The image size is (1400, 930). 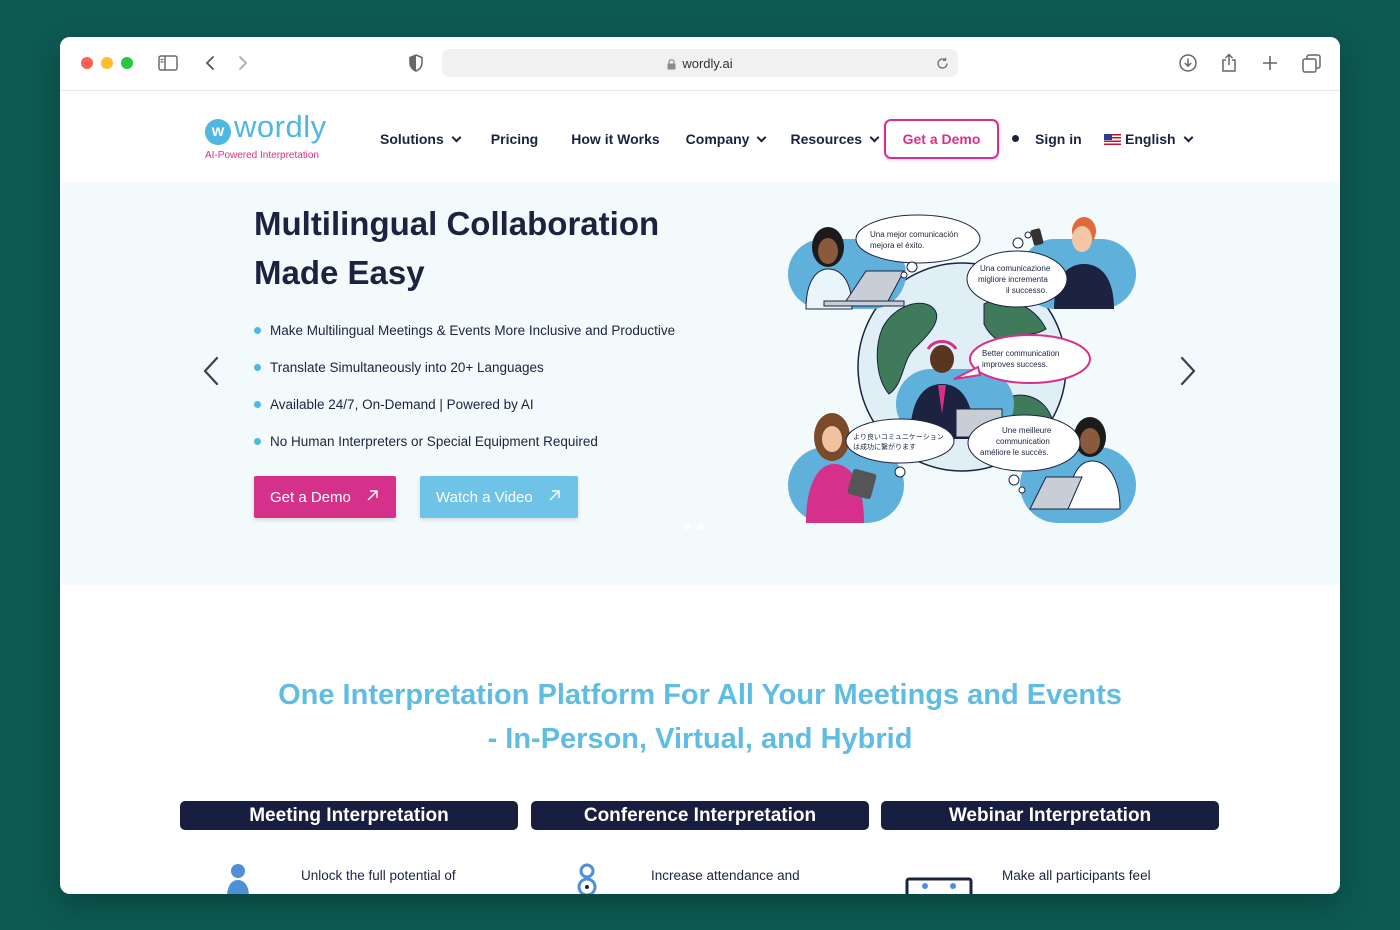 What do you see at coordinates (1013, 279) in the screenshot?
I see `bubble-italian-line2: migliore incrementa` at bounding box center [1013, 279].